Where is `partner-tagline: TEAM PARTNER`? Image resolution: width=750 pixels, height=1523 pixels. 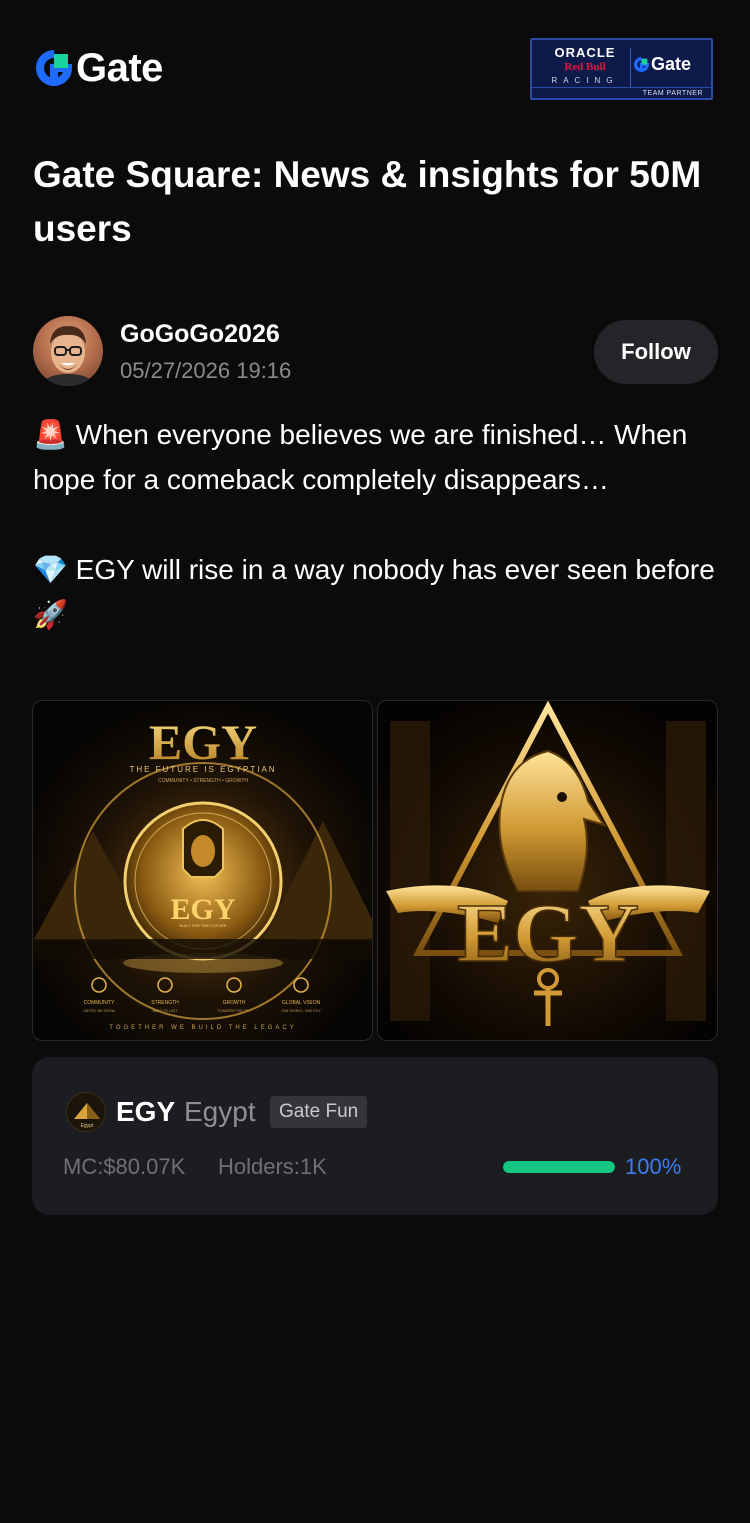
partner-tagline: TEAM PARTNER is located at coordinates (672, 93).